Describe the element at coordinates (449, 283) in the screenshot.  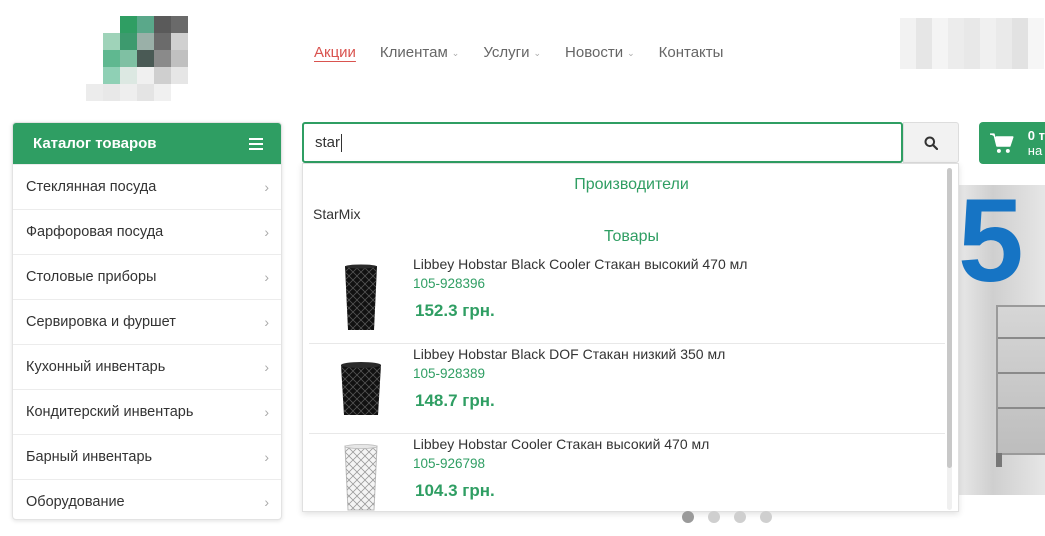
I see `product-sku: 105-928396` at that location.